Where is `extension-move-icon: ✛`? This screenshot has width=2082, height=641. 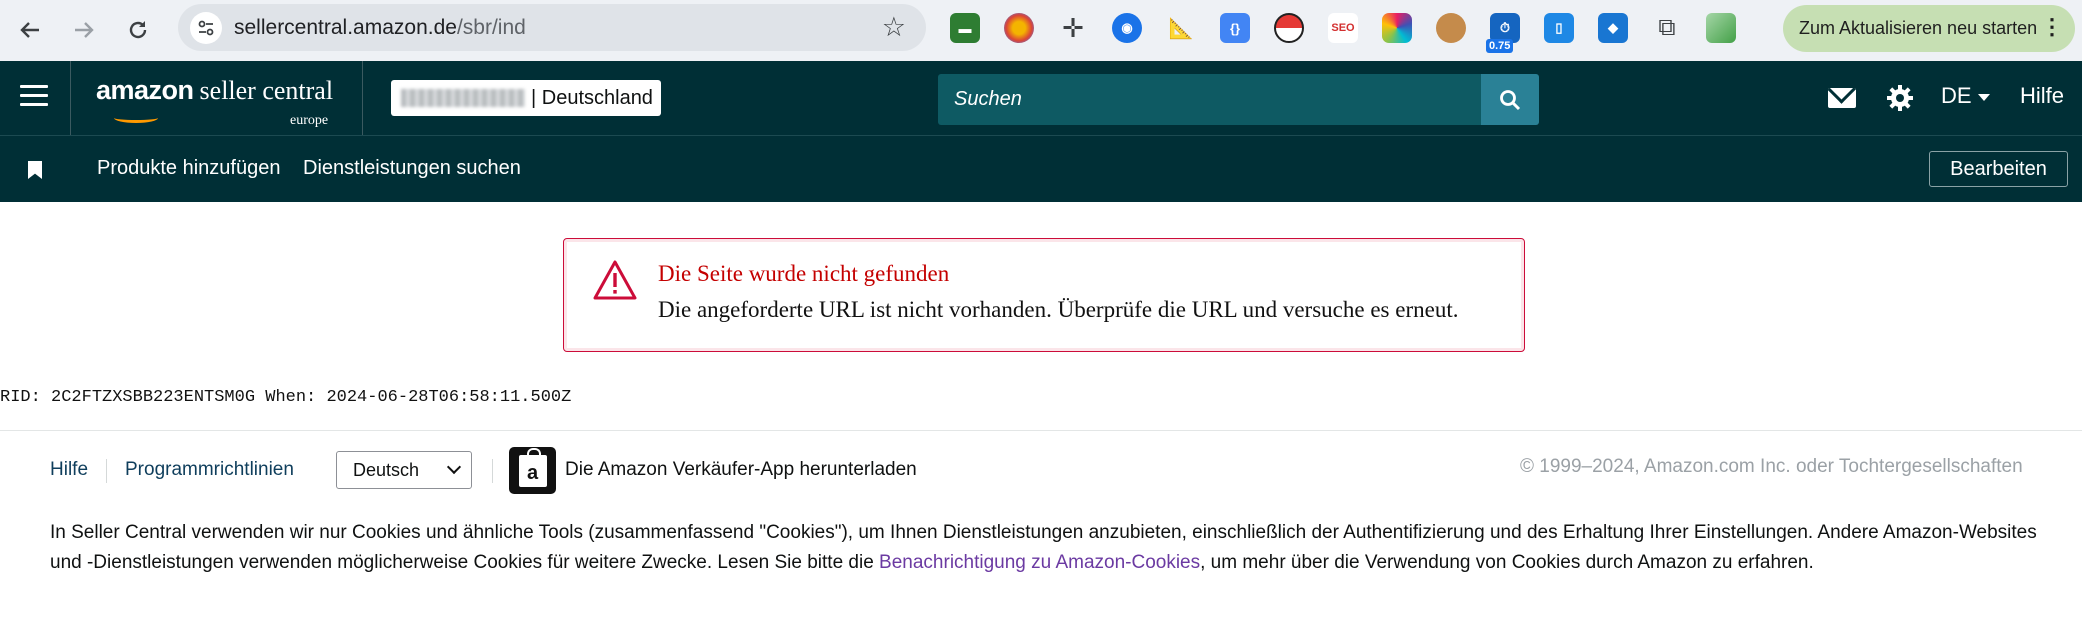
extension-move-icon: ✛ is located at coordinates (1073, 28).